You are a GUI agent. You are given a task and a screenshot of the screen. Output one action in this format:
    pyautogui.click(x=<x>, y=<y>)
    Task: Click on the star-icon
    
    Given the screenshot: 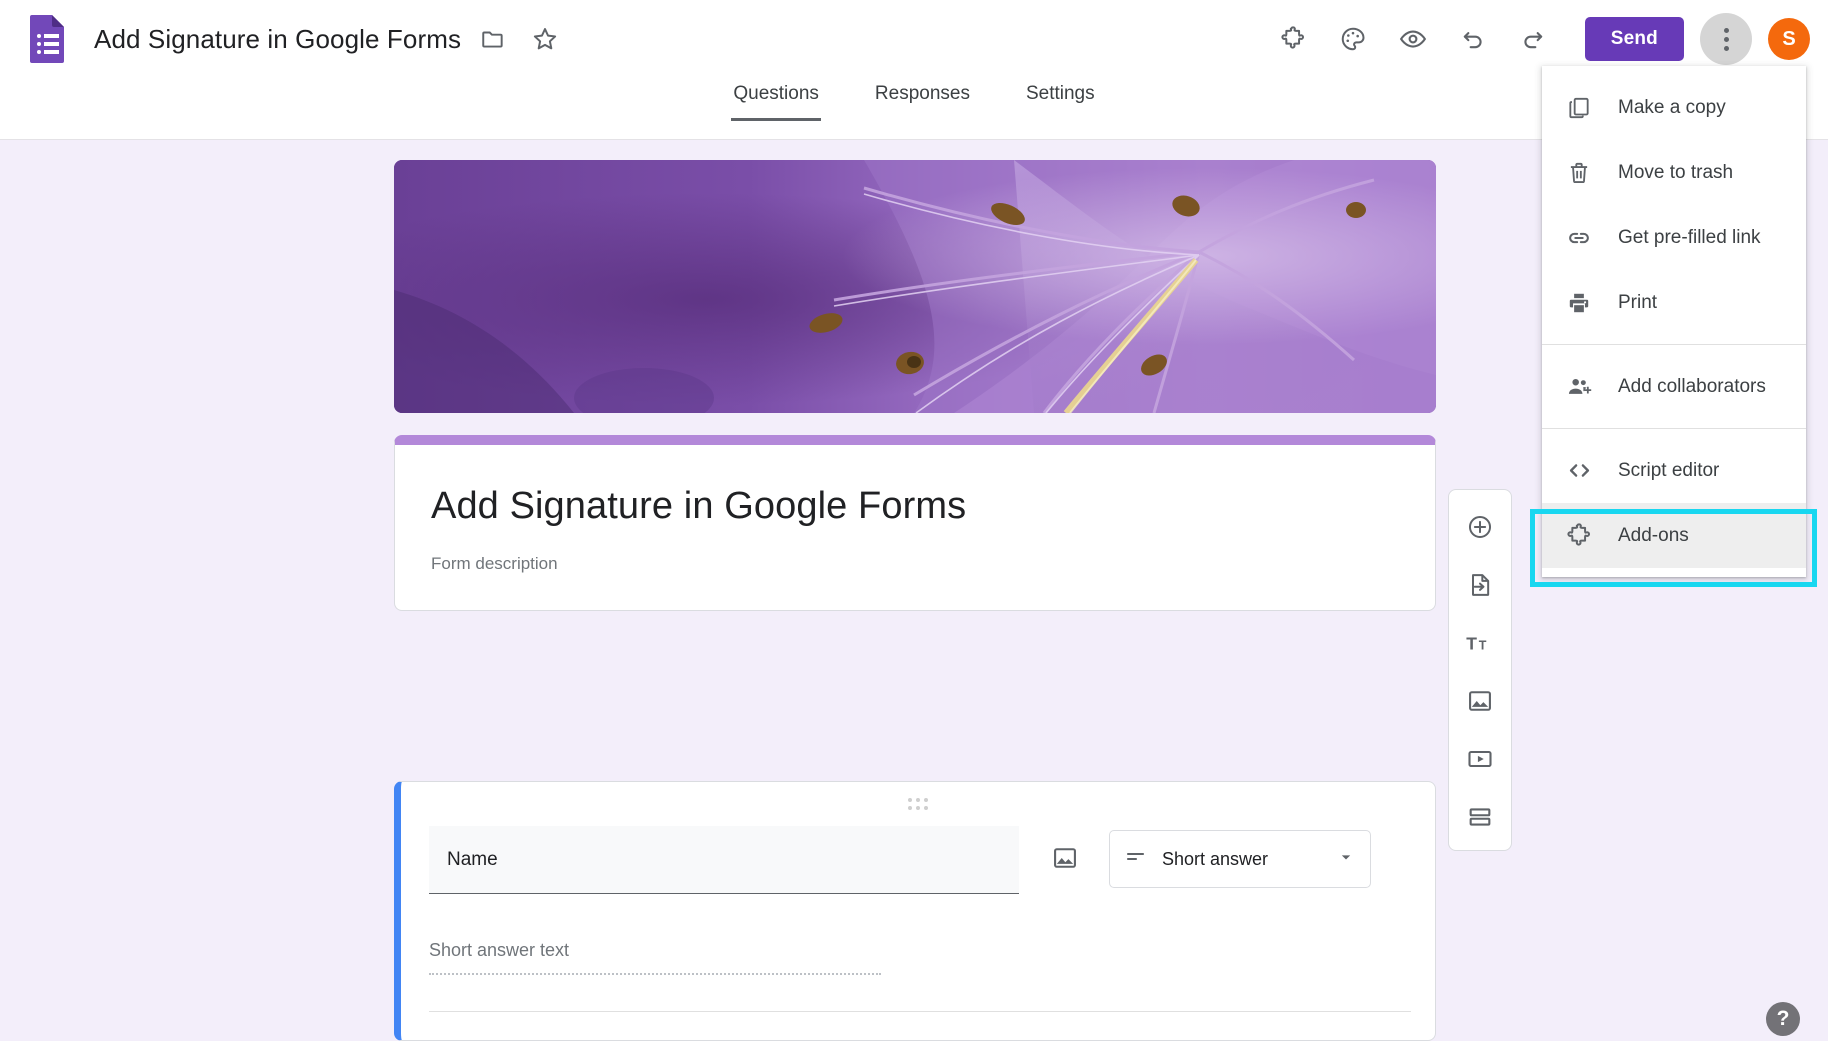 What is the action you would take?
    pyautogui.click(x=545, y=39)
    